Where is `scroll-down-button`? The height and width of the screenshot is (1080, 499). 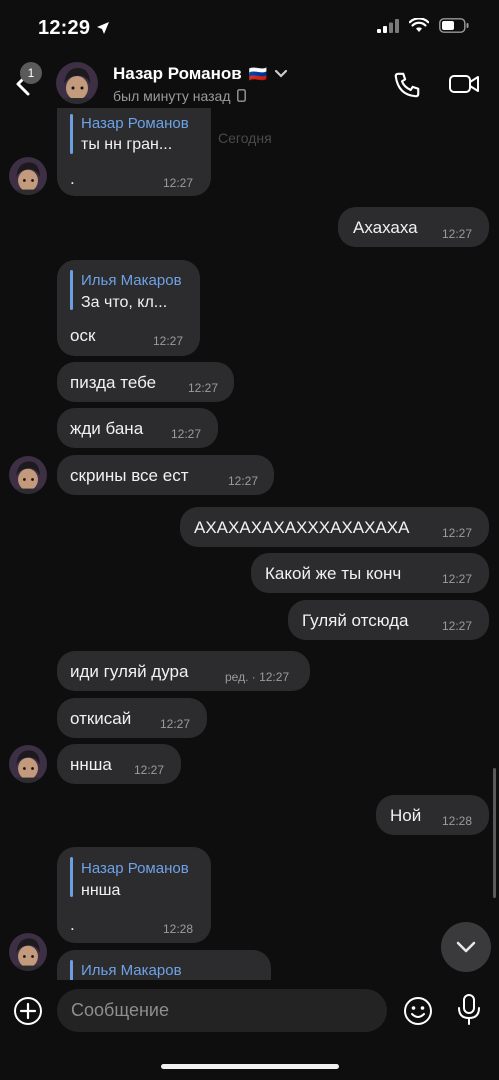 scroll-down-button is located at coordinates (466, 947).